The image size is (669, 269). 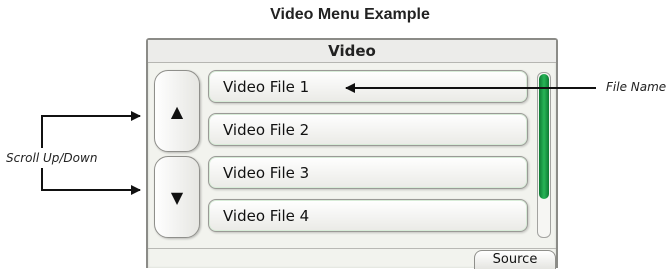 I want to click on scroll-down-arrow, so click(x=91, y=181).